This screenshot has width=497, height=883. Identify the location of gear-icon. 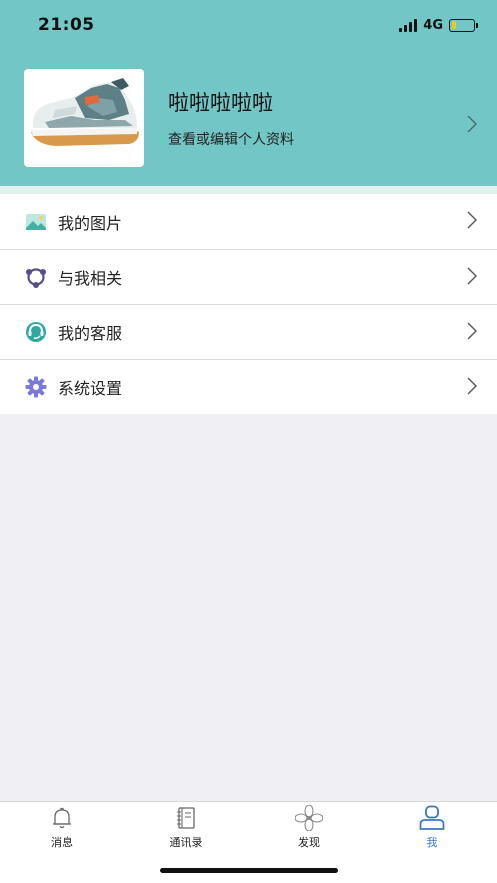
(36, 387).